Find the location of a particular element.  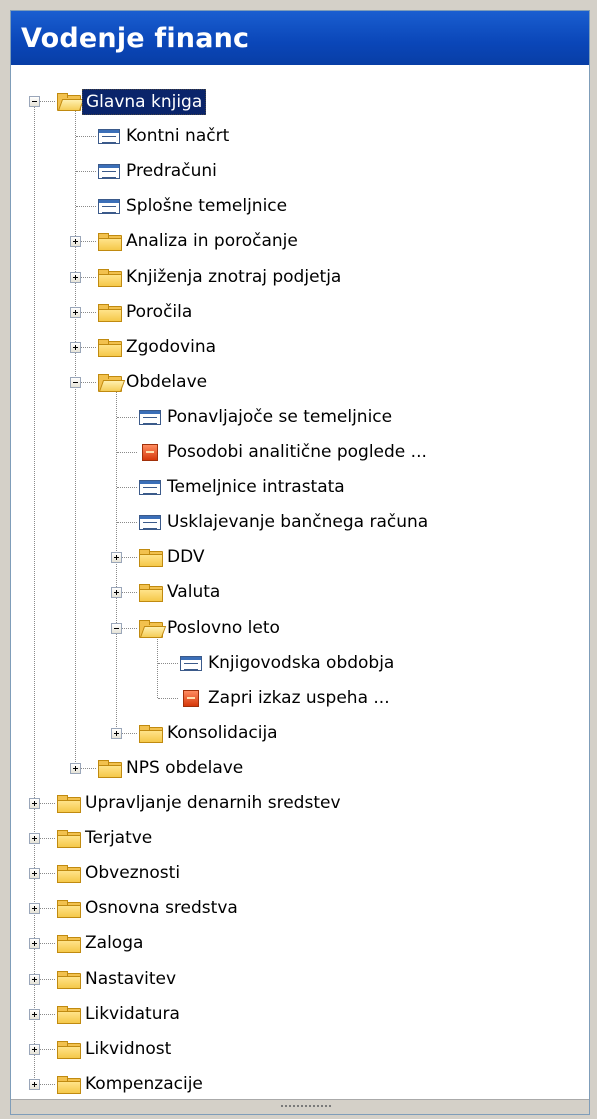

tree-item: Usklajevanje bančnega računa is located at coordinates (300, 522).